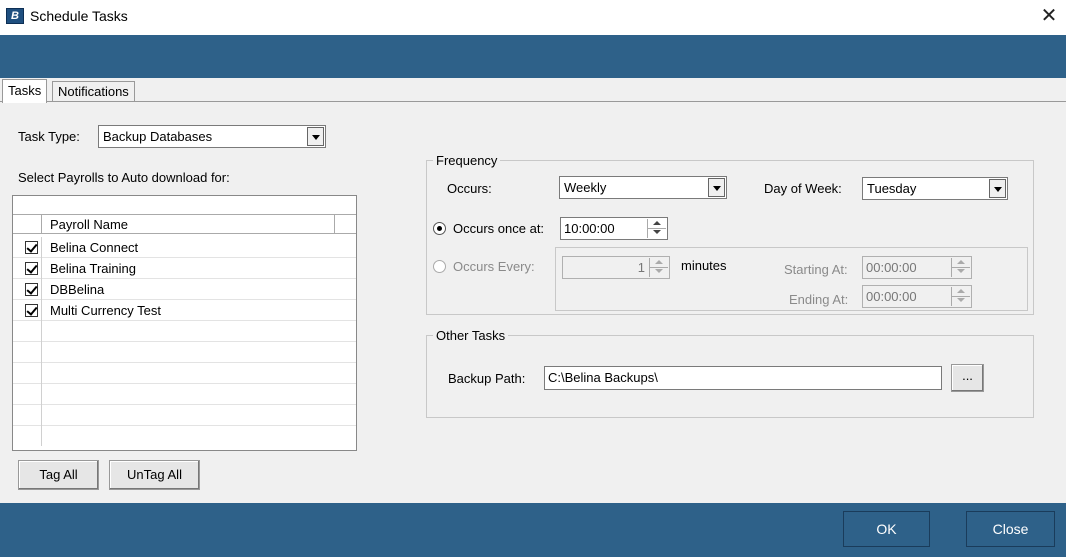 This screenshot has height=557, width=1066. Describe the element at coordinates (158, 136) in the screenshot. I see `task-type-value: Backup Databases` at that location.